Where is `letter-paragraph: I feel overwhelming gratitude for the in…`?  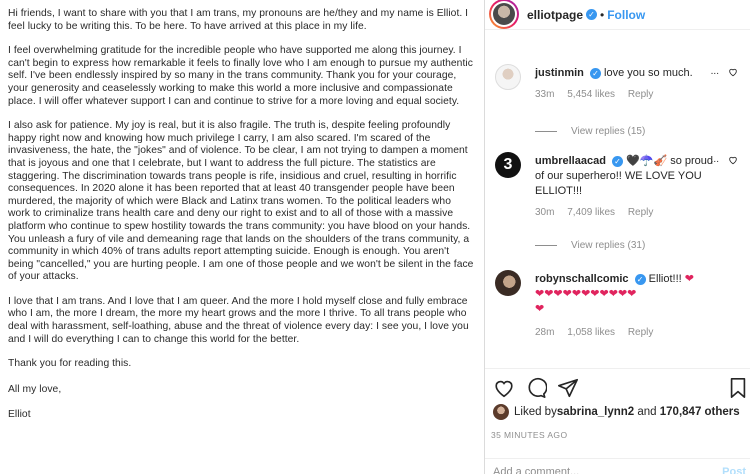
letter-paragraph: I feel overwhelming gratitude for the in… is located at coordinates (240, 76).